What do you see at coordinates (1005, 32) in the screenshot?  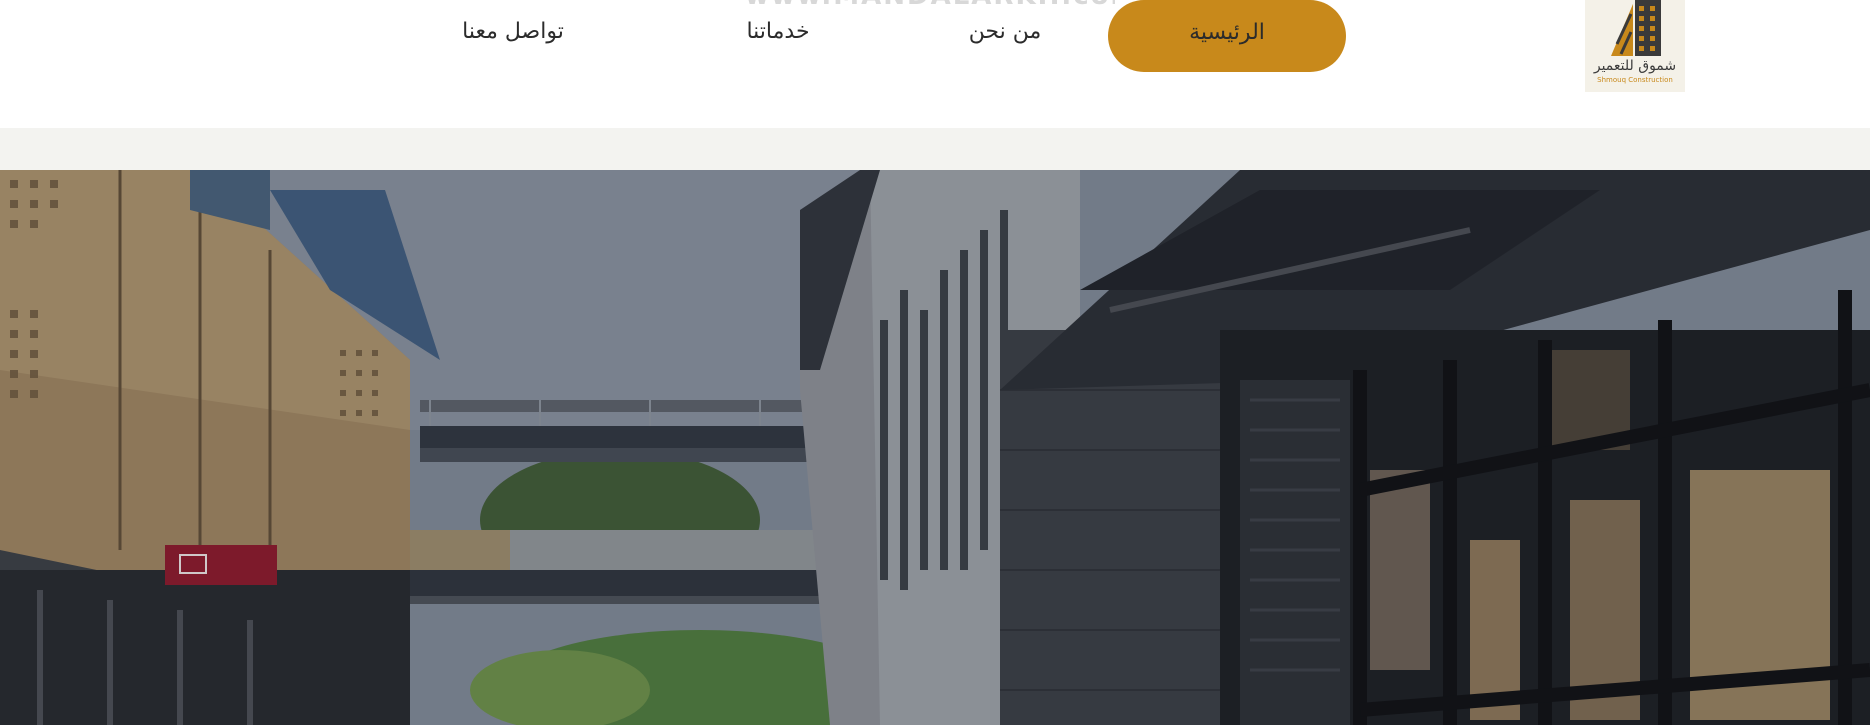 I see `nav-item-about: من نحن` at bounding box center [1005, 32].